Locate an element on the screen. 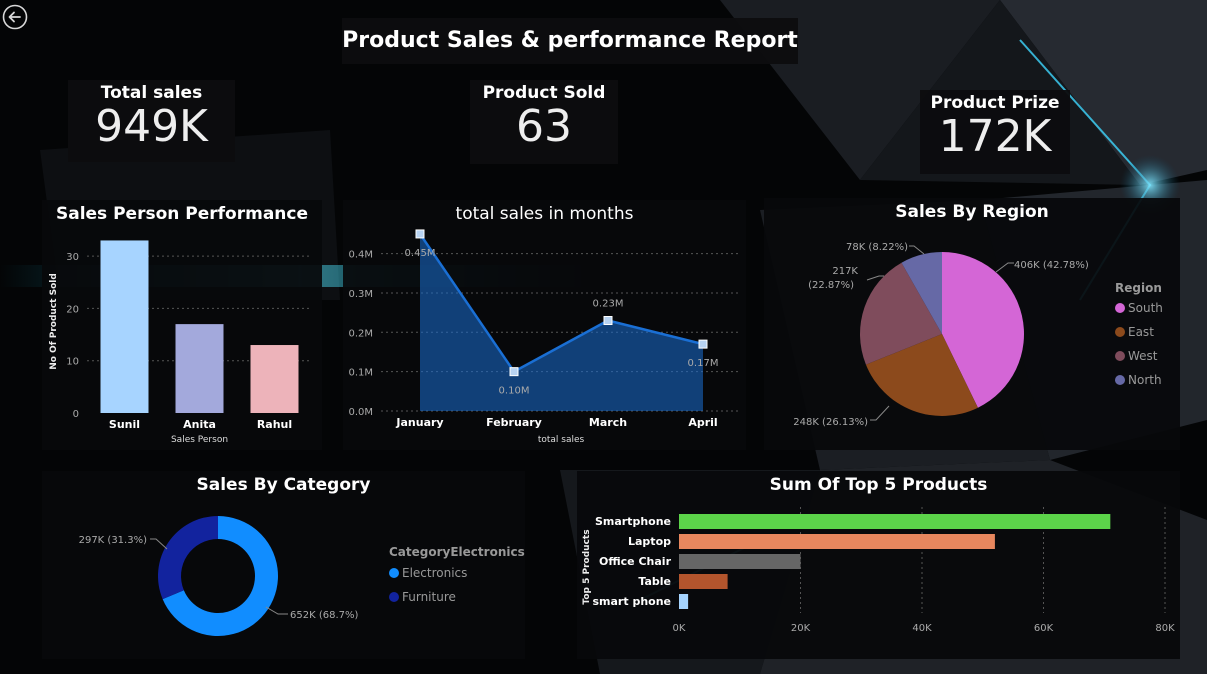  back-arrow-icon is located at coordinates (15, 17).